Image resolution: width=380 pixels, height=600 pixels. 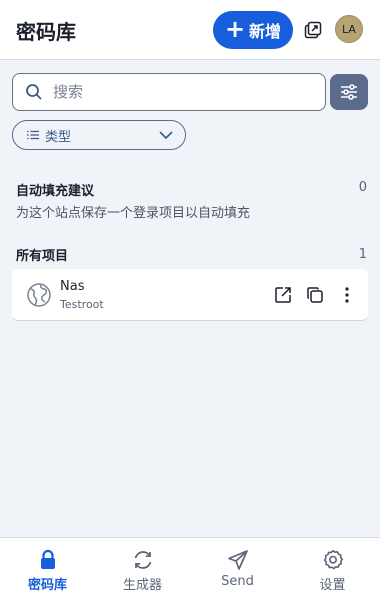 I want to click on nav-send-label: Send, so click(x=237, y=581).